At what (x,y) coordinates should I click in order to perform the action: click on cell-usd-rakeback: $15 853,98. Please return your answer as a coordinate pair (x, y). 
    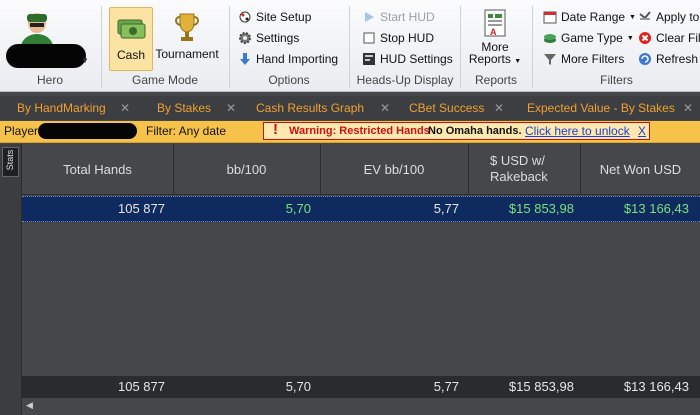
    Looking at the image, I should click on (541, 208).